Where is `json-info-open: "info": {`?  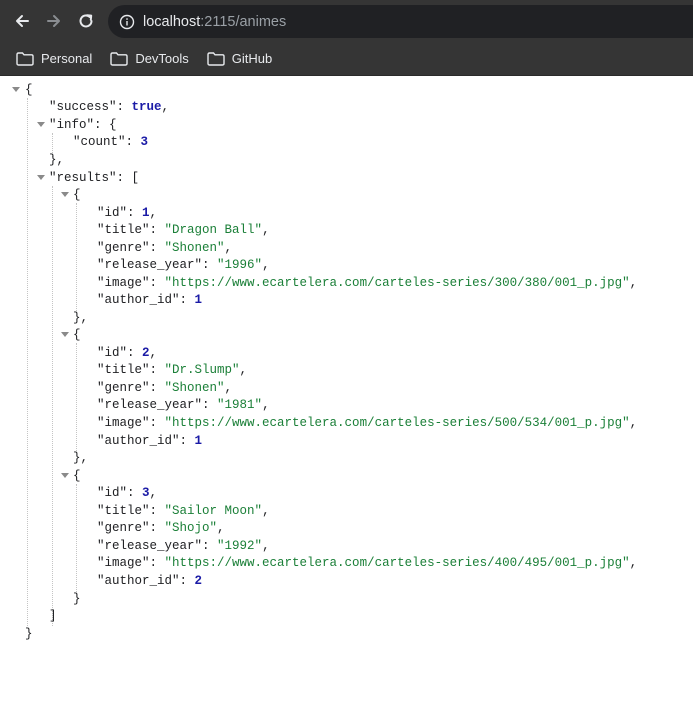
json-info-open: "info": { is located at coordinates (83, 125).